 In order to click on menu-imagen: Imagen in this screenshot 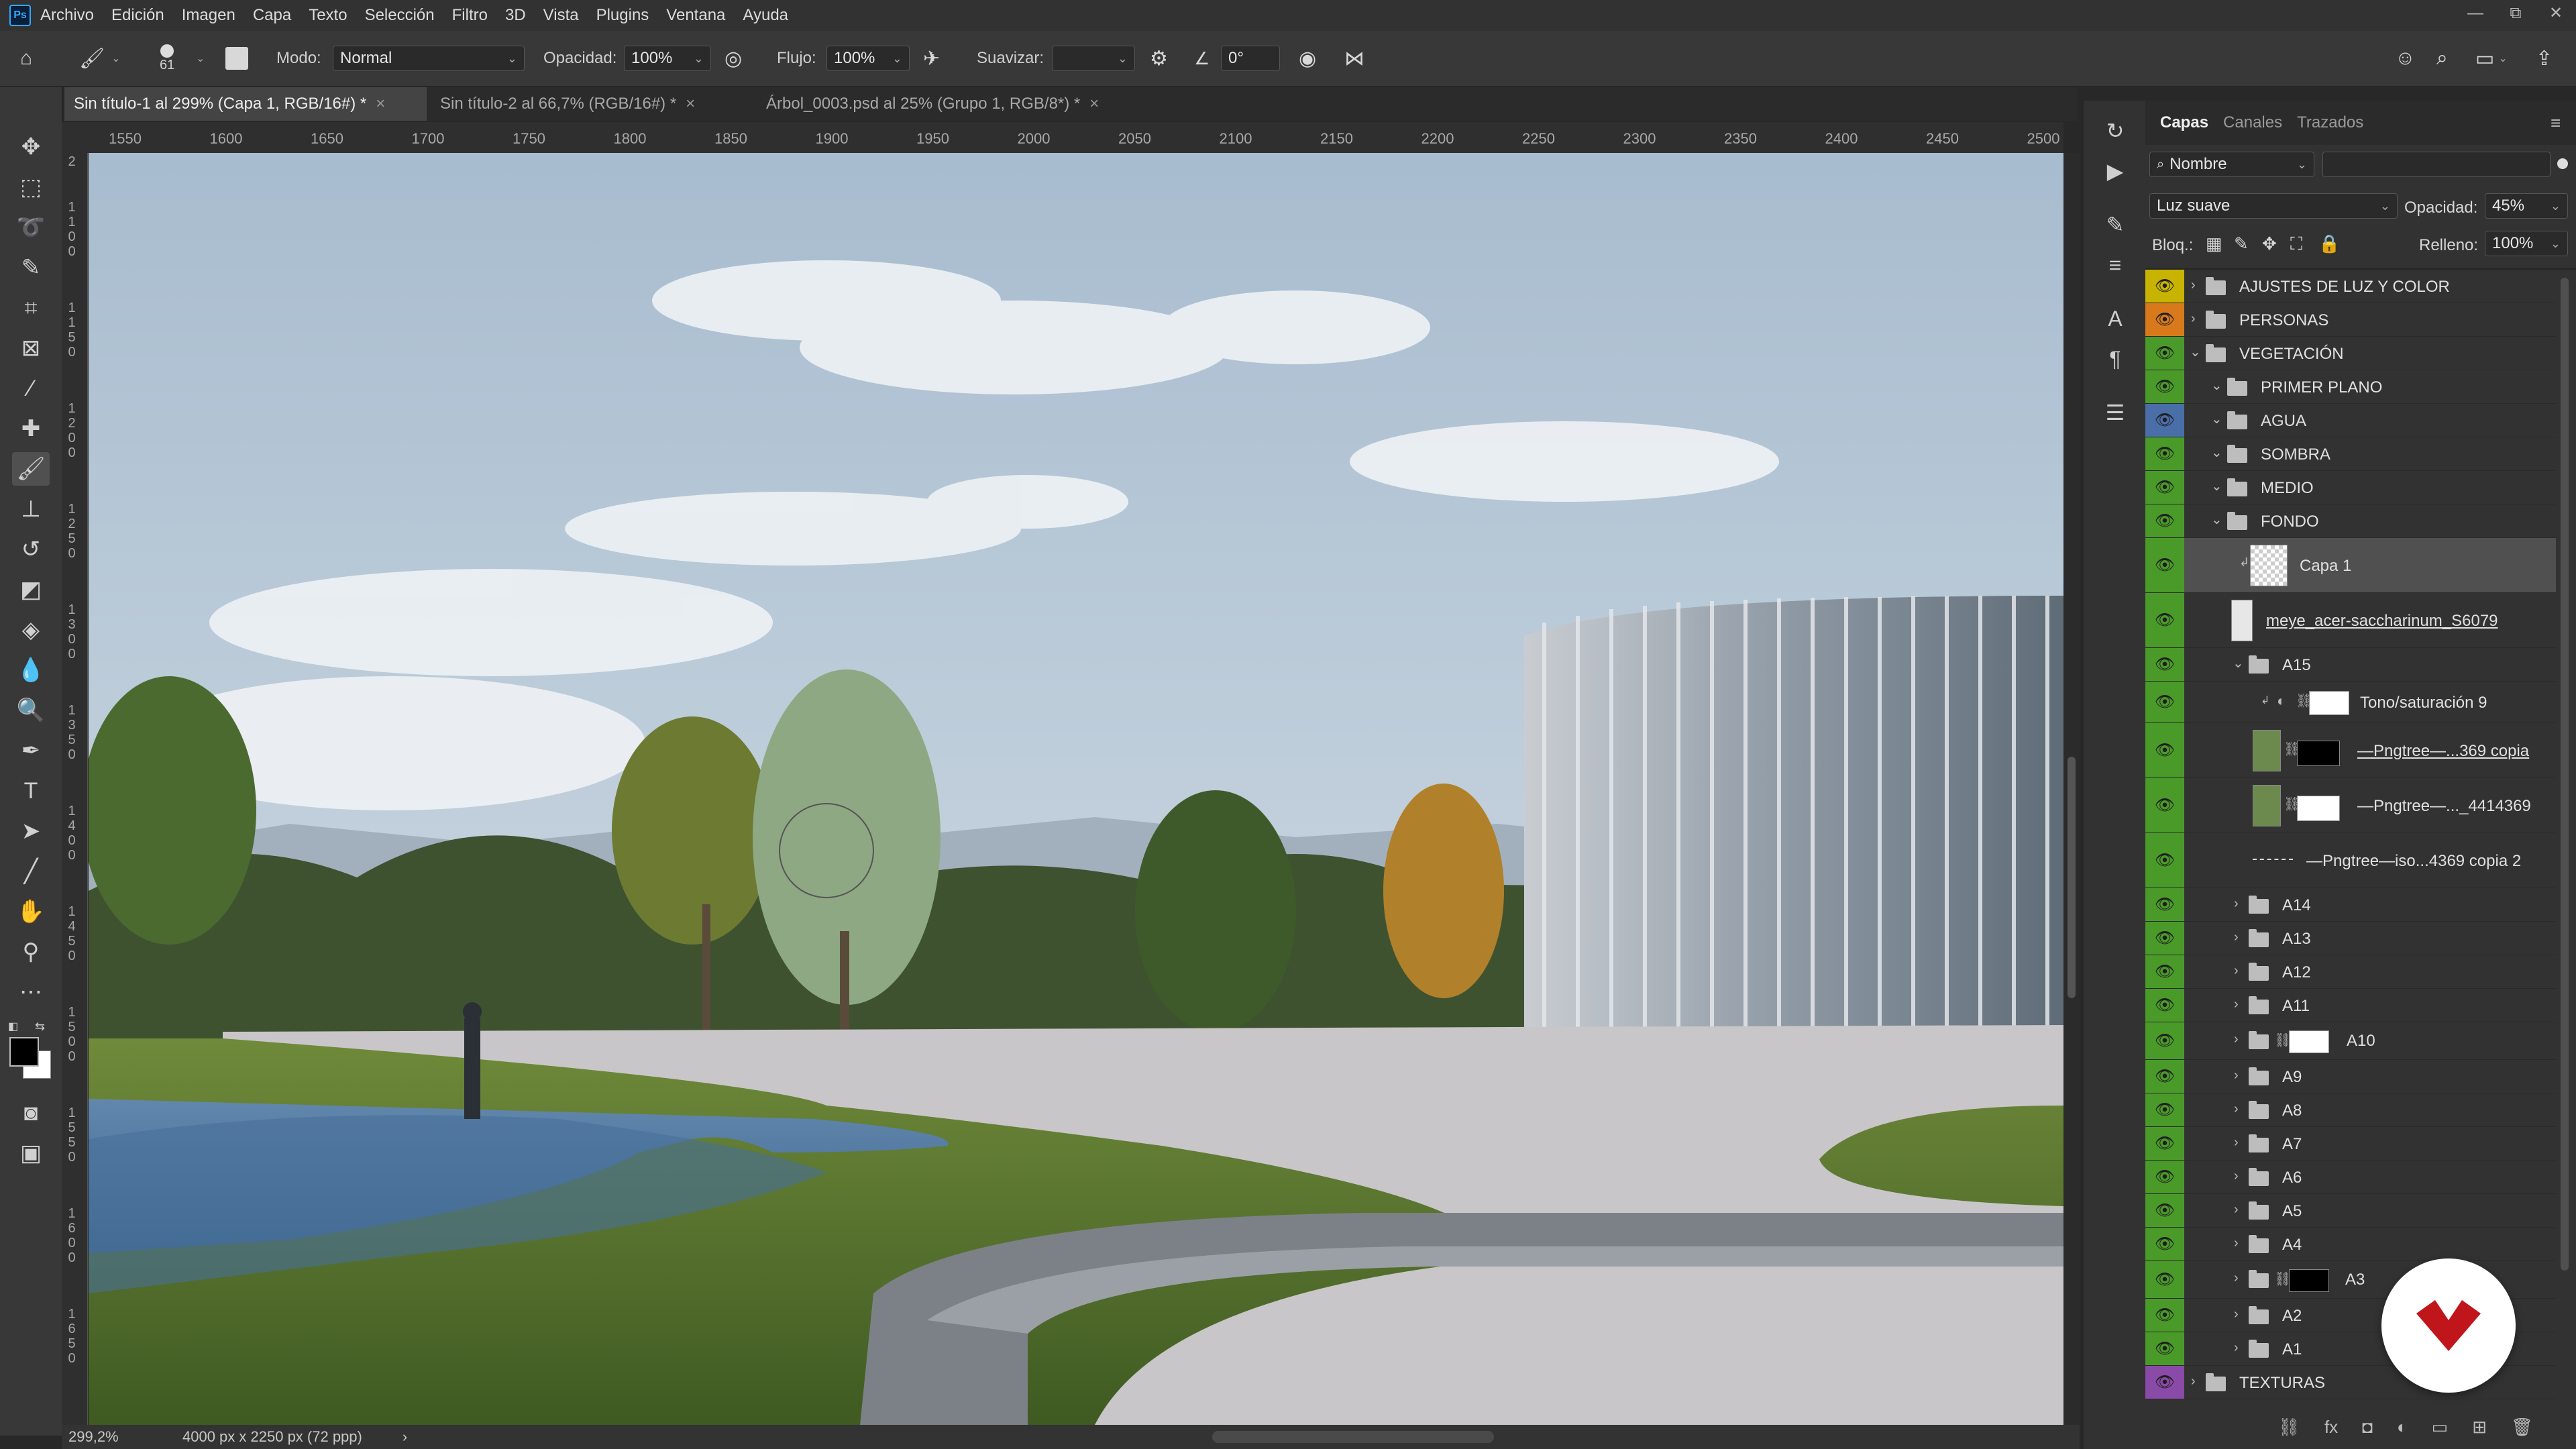, I will do `click(208, 15)`.